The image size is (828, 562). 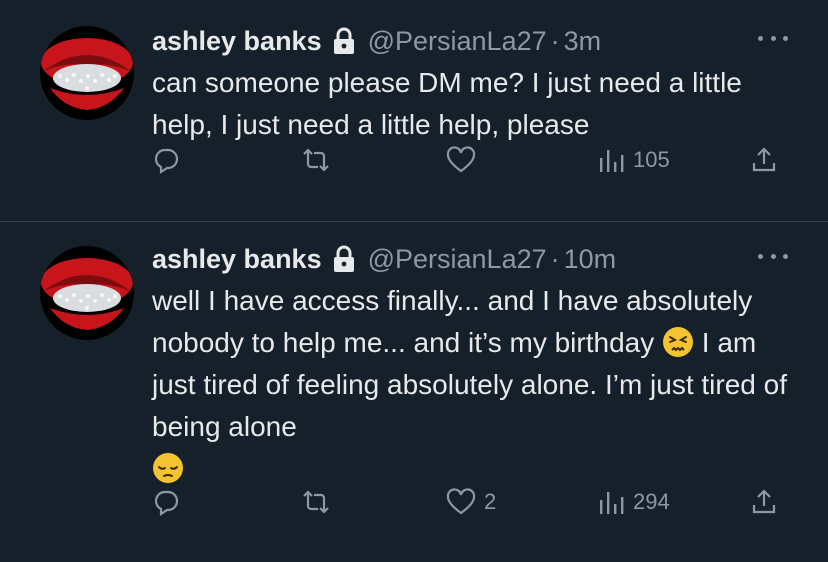 I want to click on views-button: 105, so click(x=633, y=160).